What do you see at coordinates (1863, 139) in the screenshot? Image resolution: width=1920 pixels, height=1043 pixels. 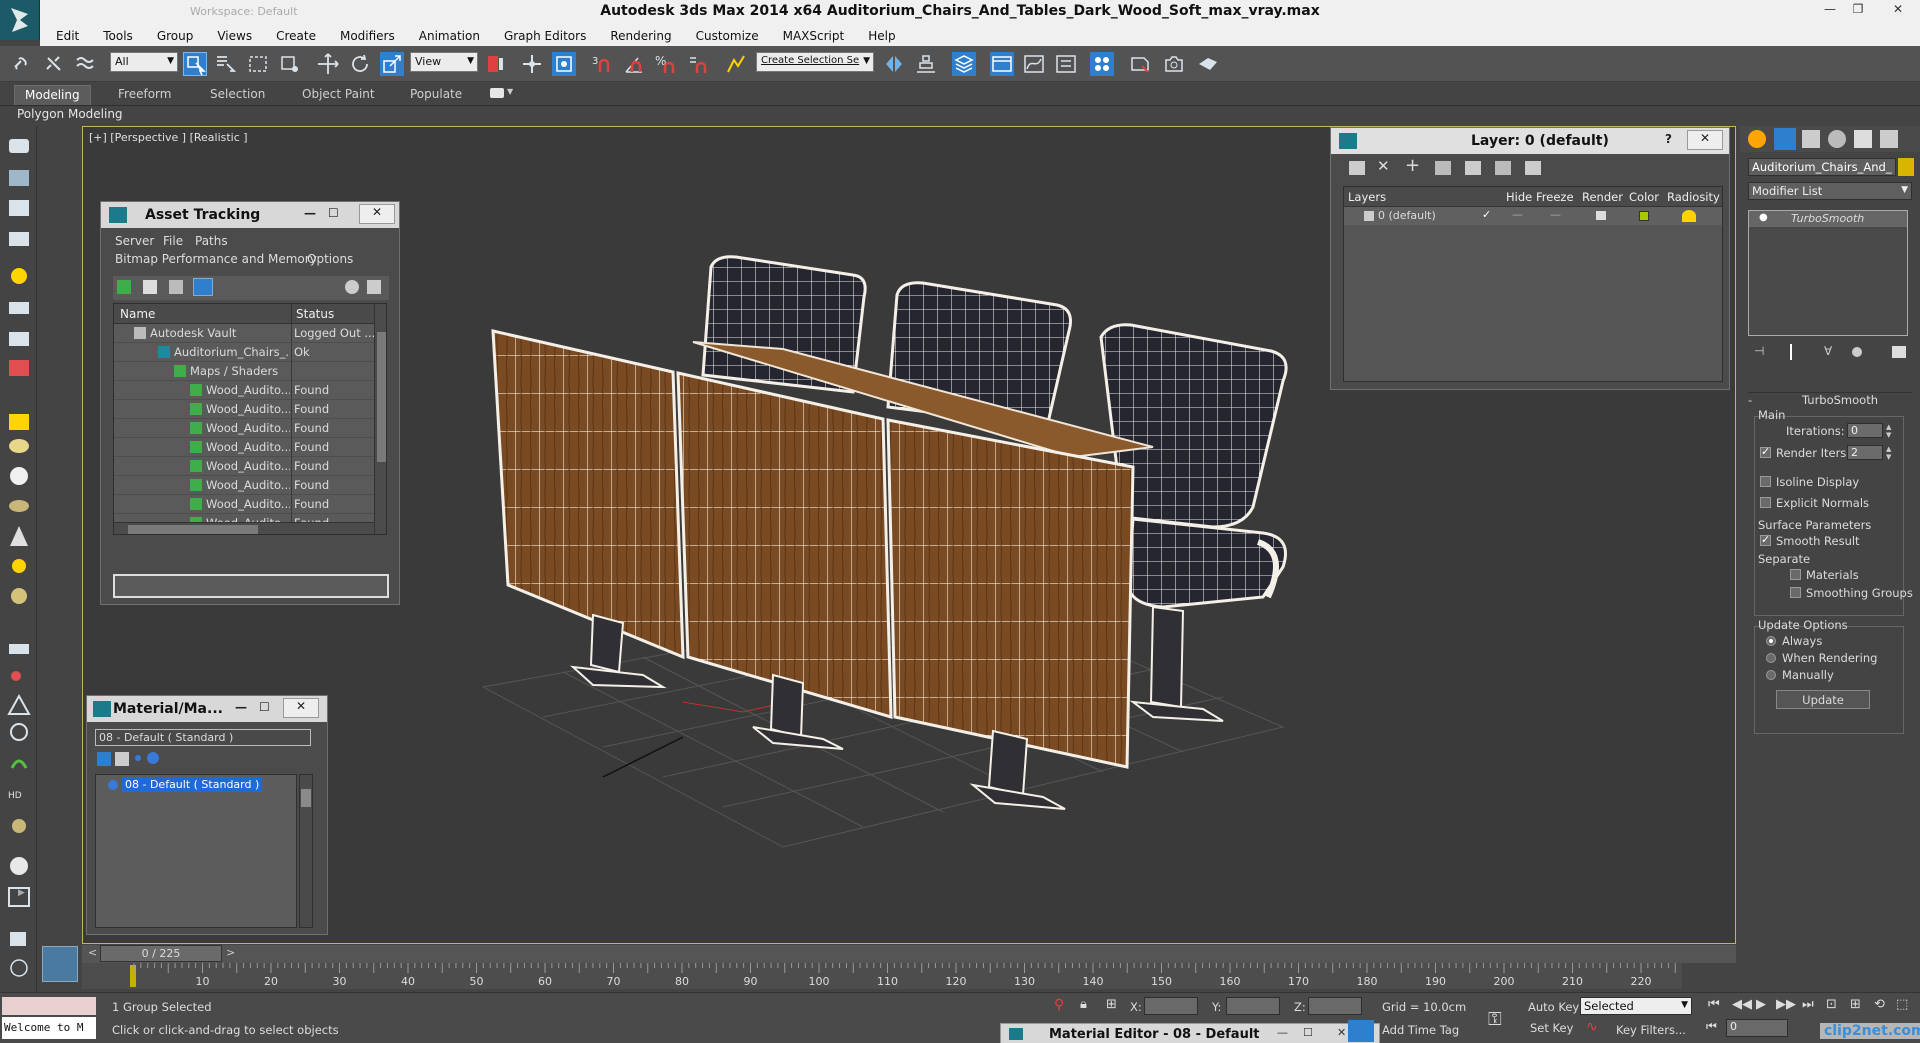 I see `display-tab-icon` at bounding box center [1863, 139].